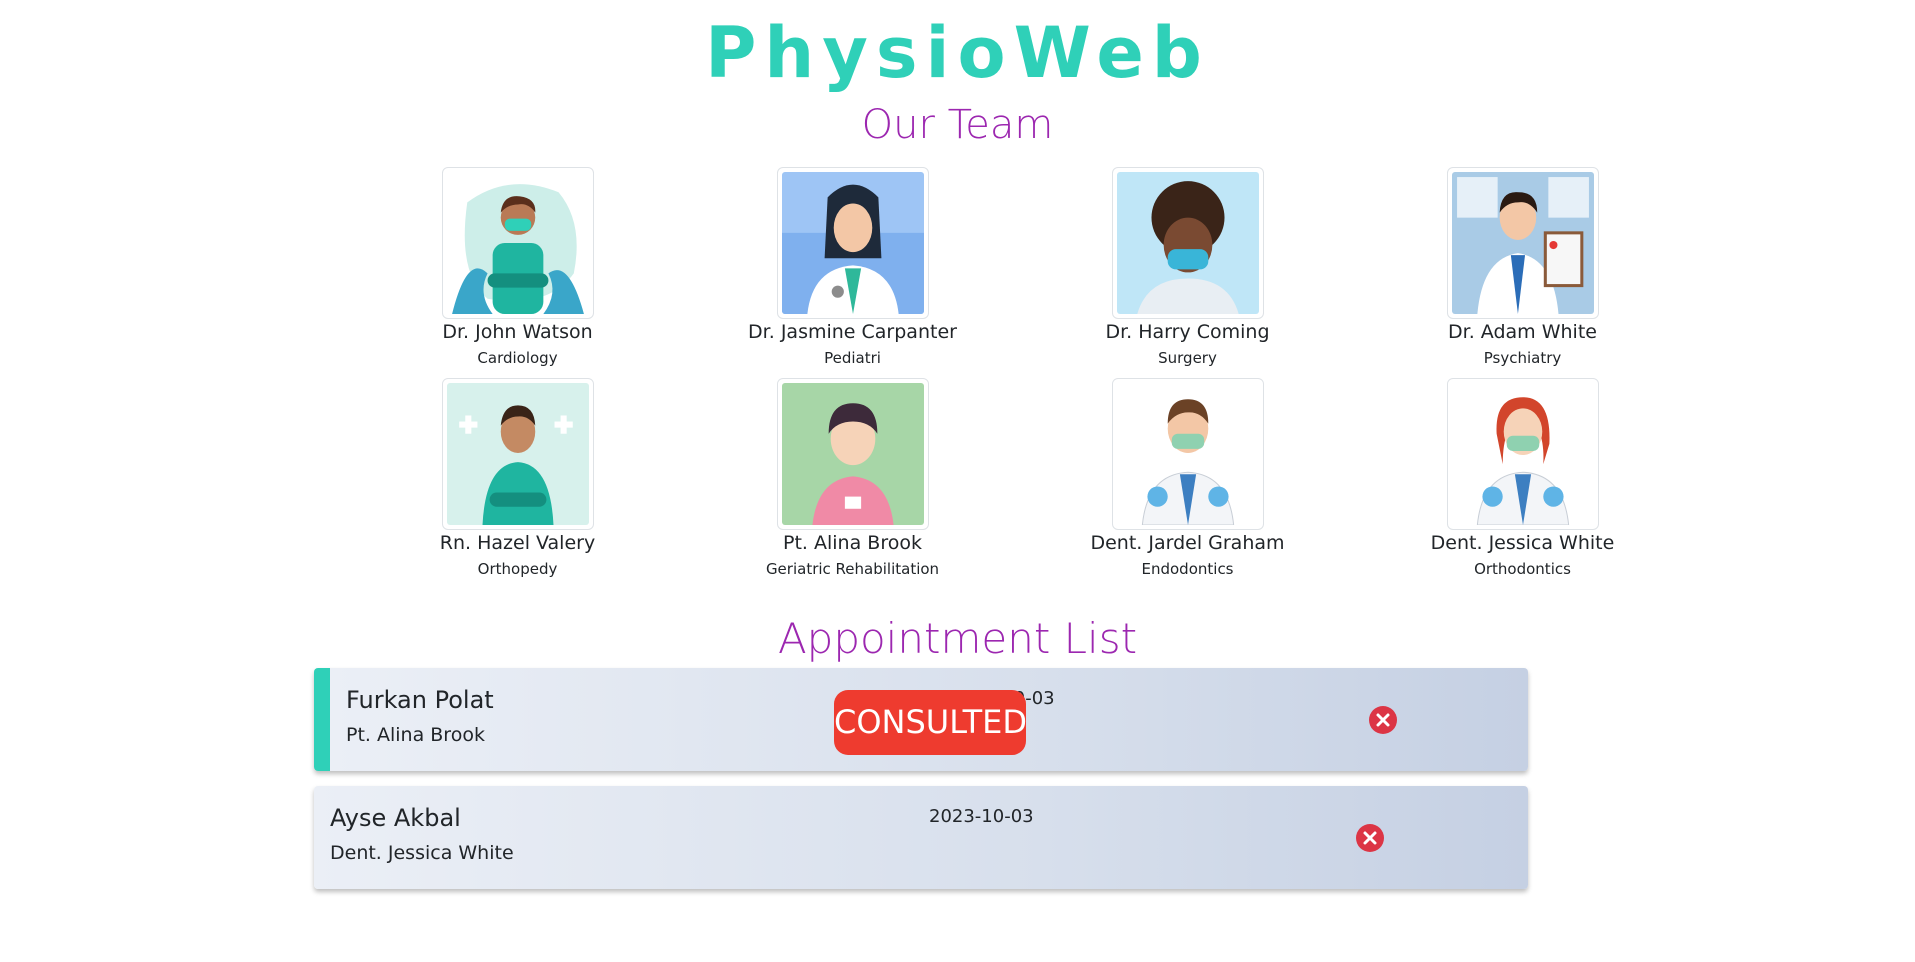 This screenshot has height=962, width=1915. What do you see at coordinates (1187, 332) in the screenshot?
I see `member-name: Dr. Harry Coming` at bounding box center [1187, 332].